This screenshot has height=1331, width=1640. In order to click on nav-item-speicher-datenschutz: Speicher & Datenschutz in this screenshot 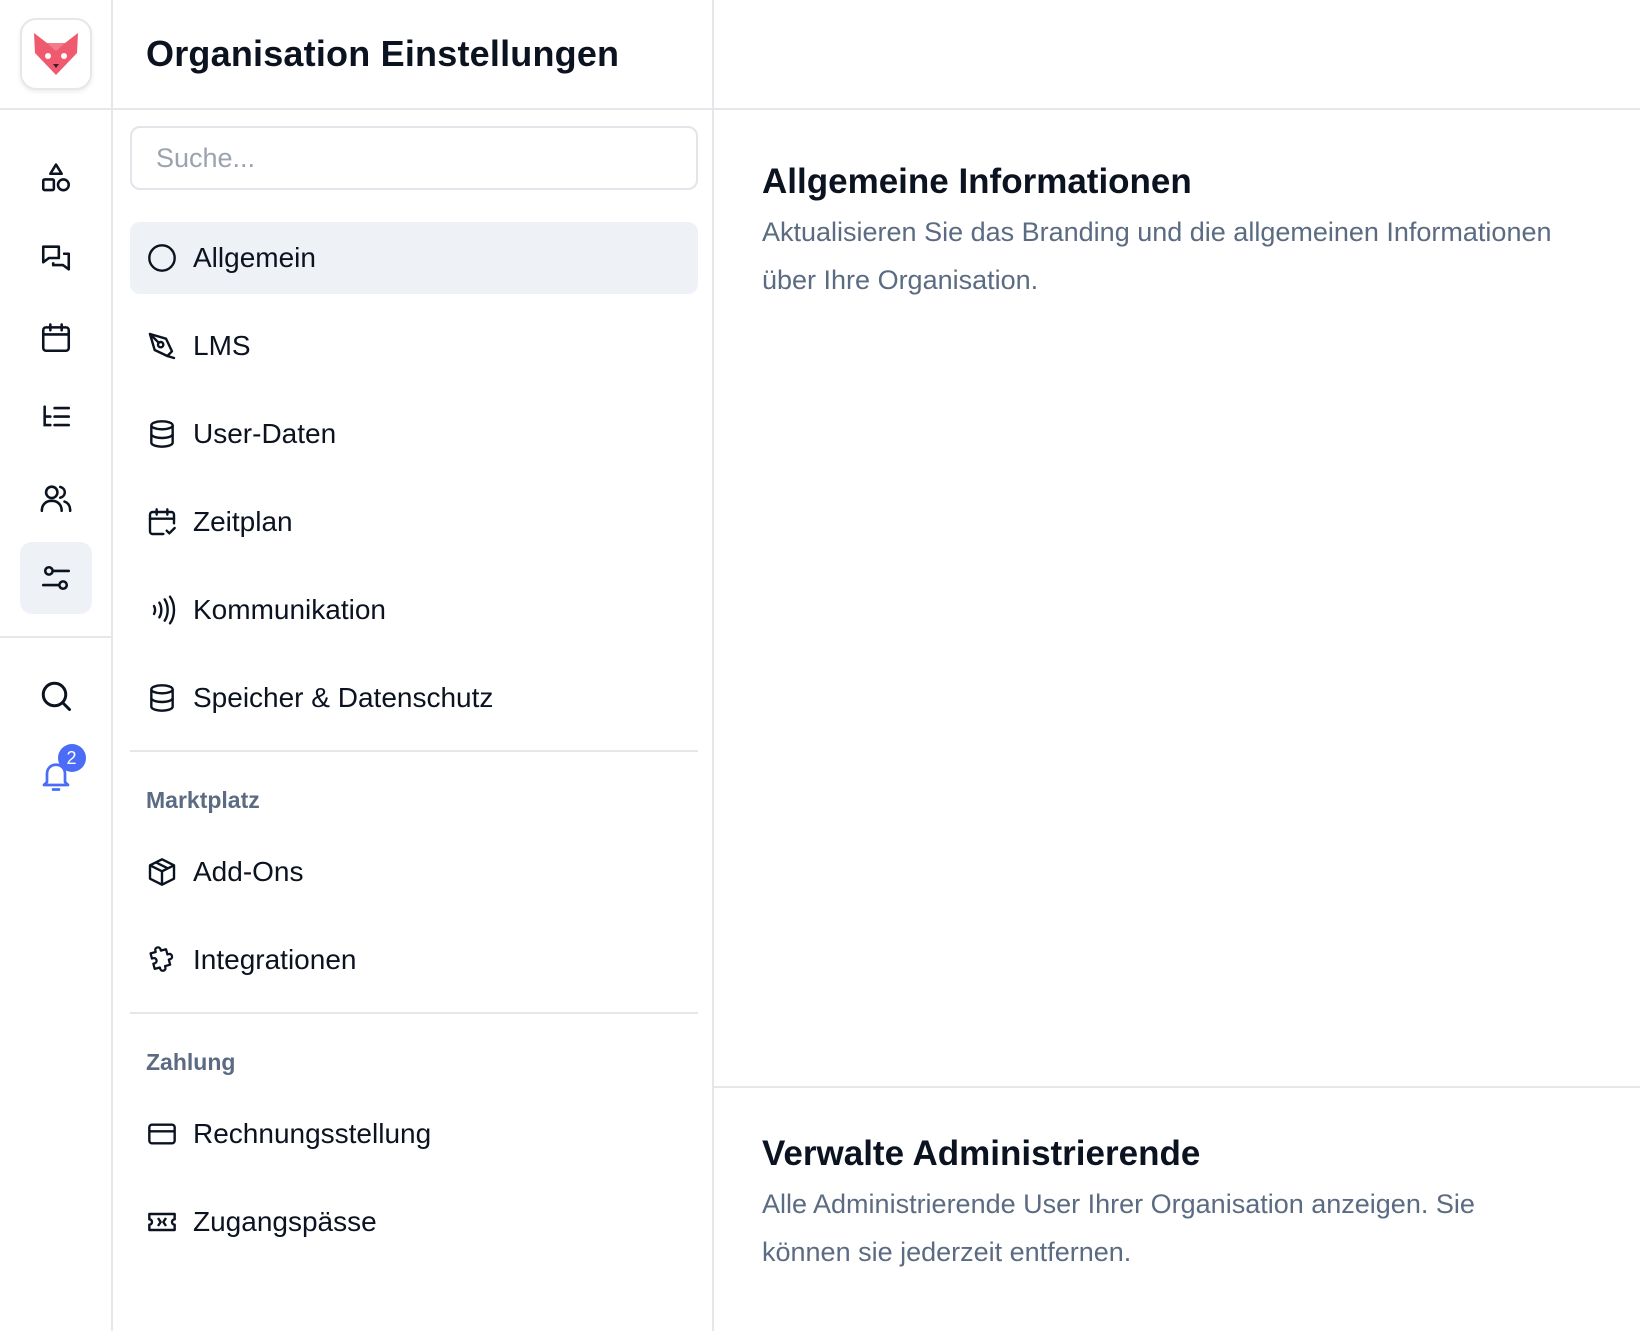, I will do `click(414, 698)`.